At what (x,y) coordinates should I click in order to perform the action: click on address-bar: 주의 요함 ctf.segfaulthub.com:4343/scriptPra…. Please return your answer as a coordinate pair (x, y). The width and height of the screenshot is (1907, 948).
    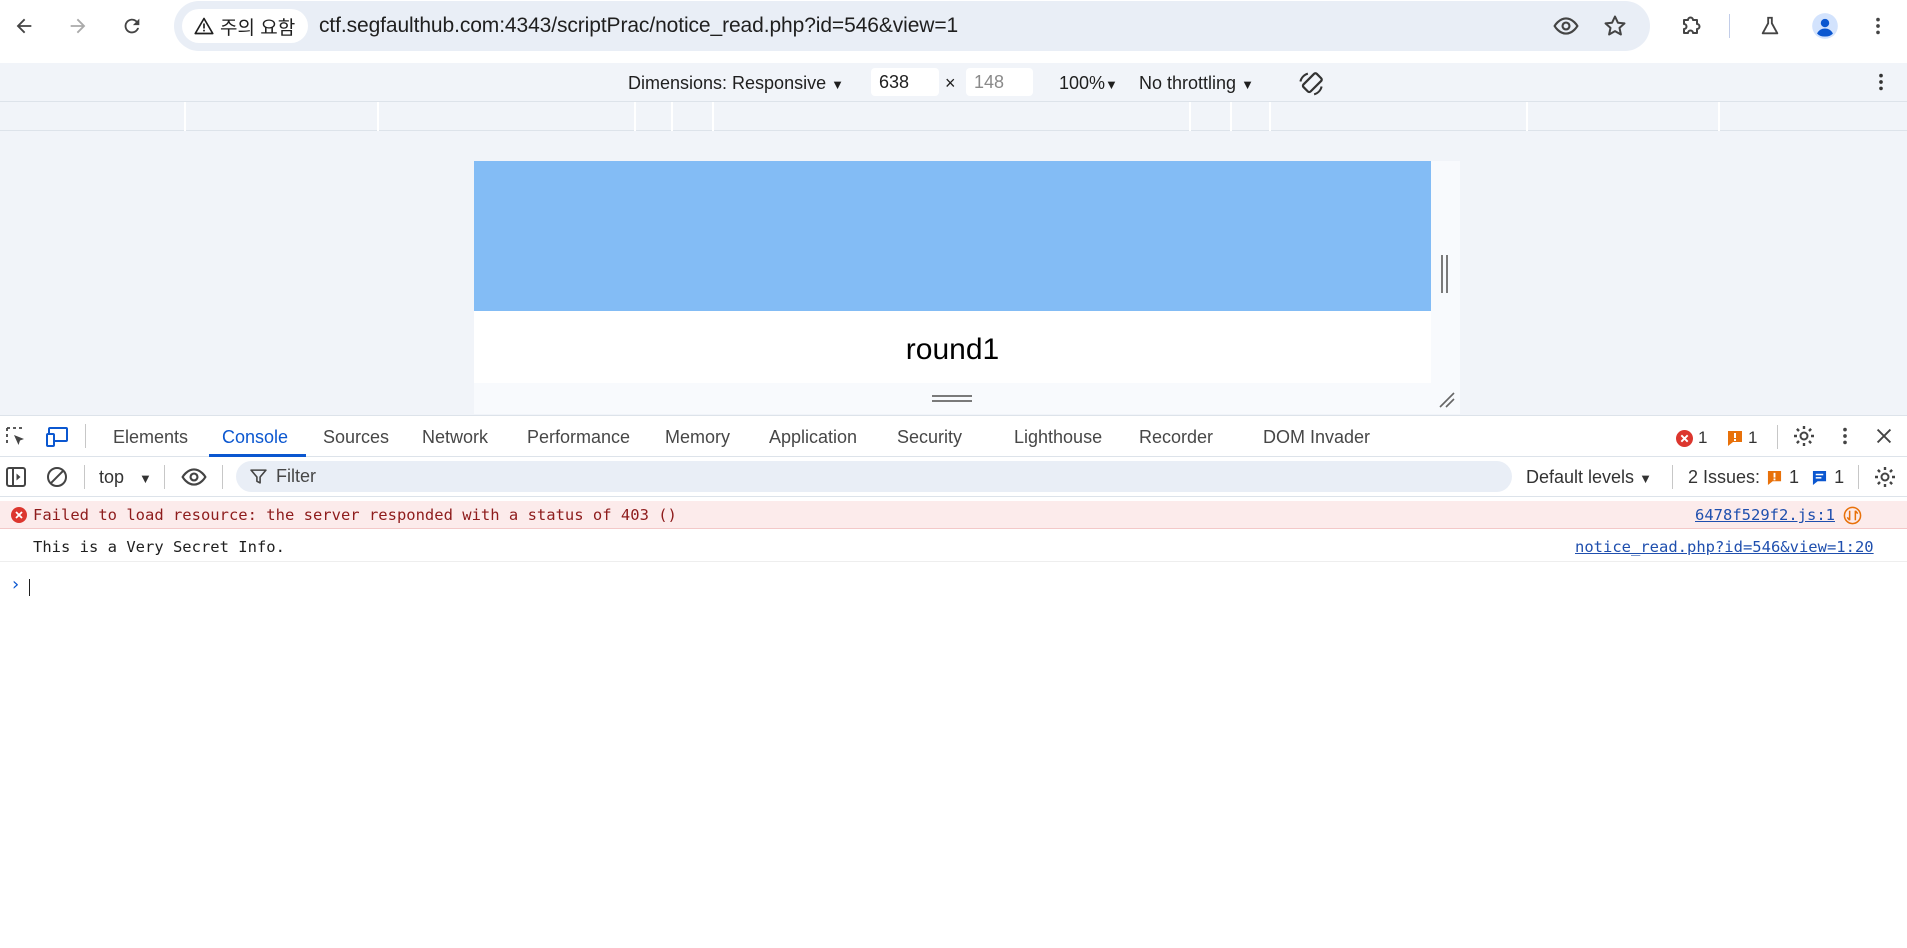
    Looking at the image, I should click on (912, 26).